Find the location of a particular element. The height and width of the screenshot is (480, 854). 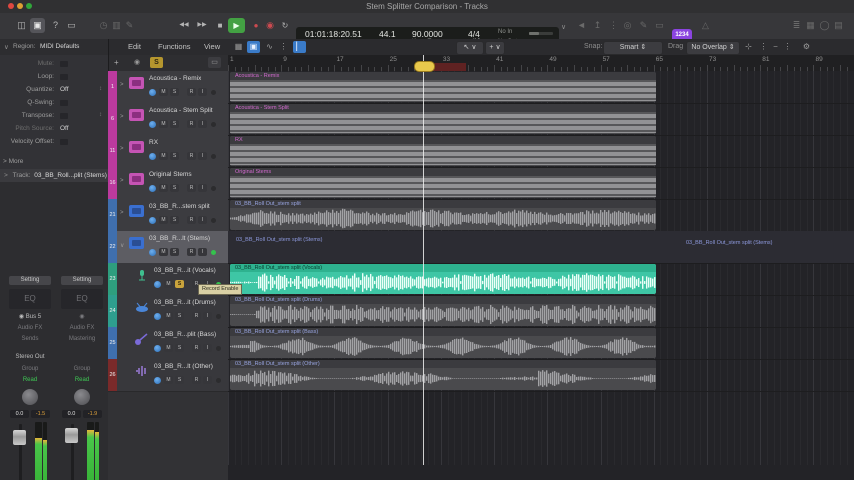

audio-region: 03_BB_Roll Out_stem split (Drums) is located at coordinates (443, 311).